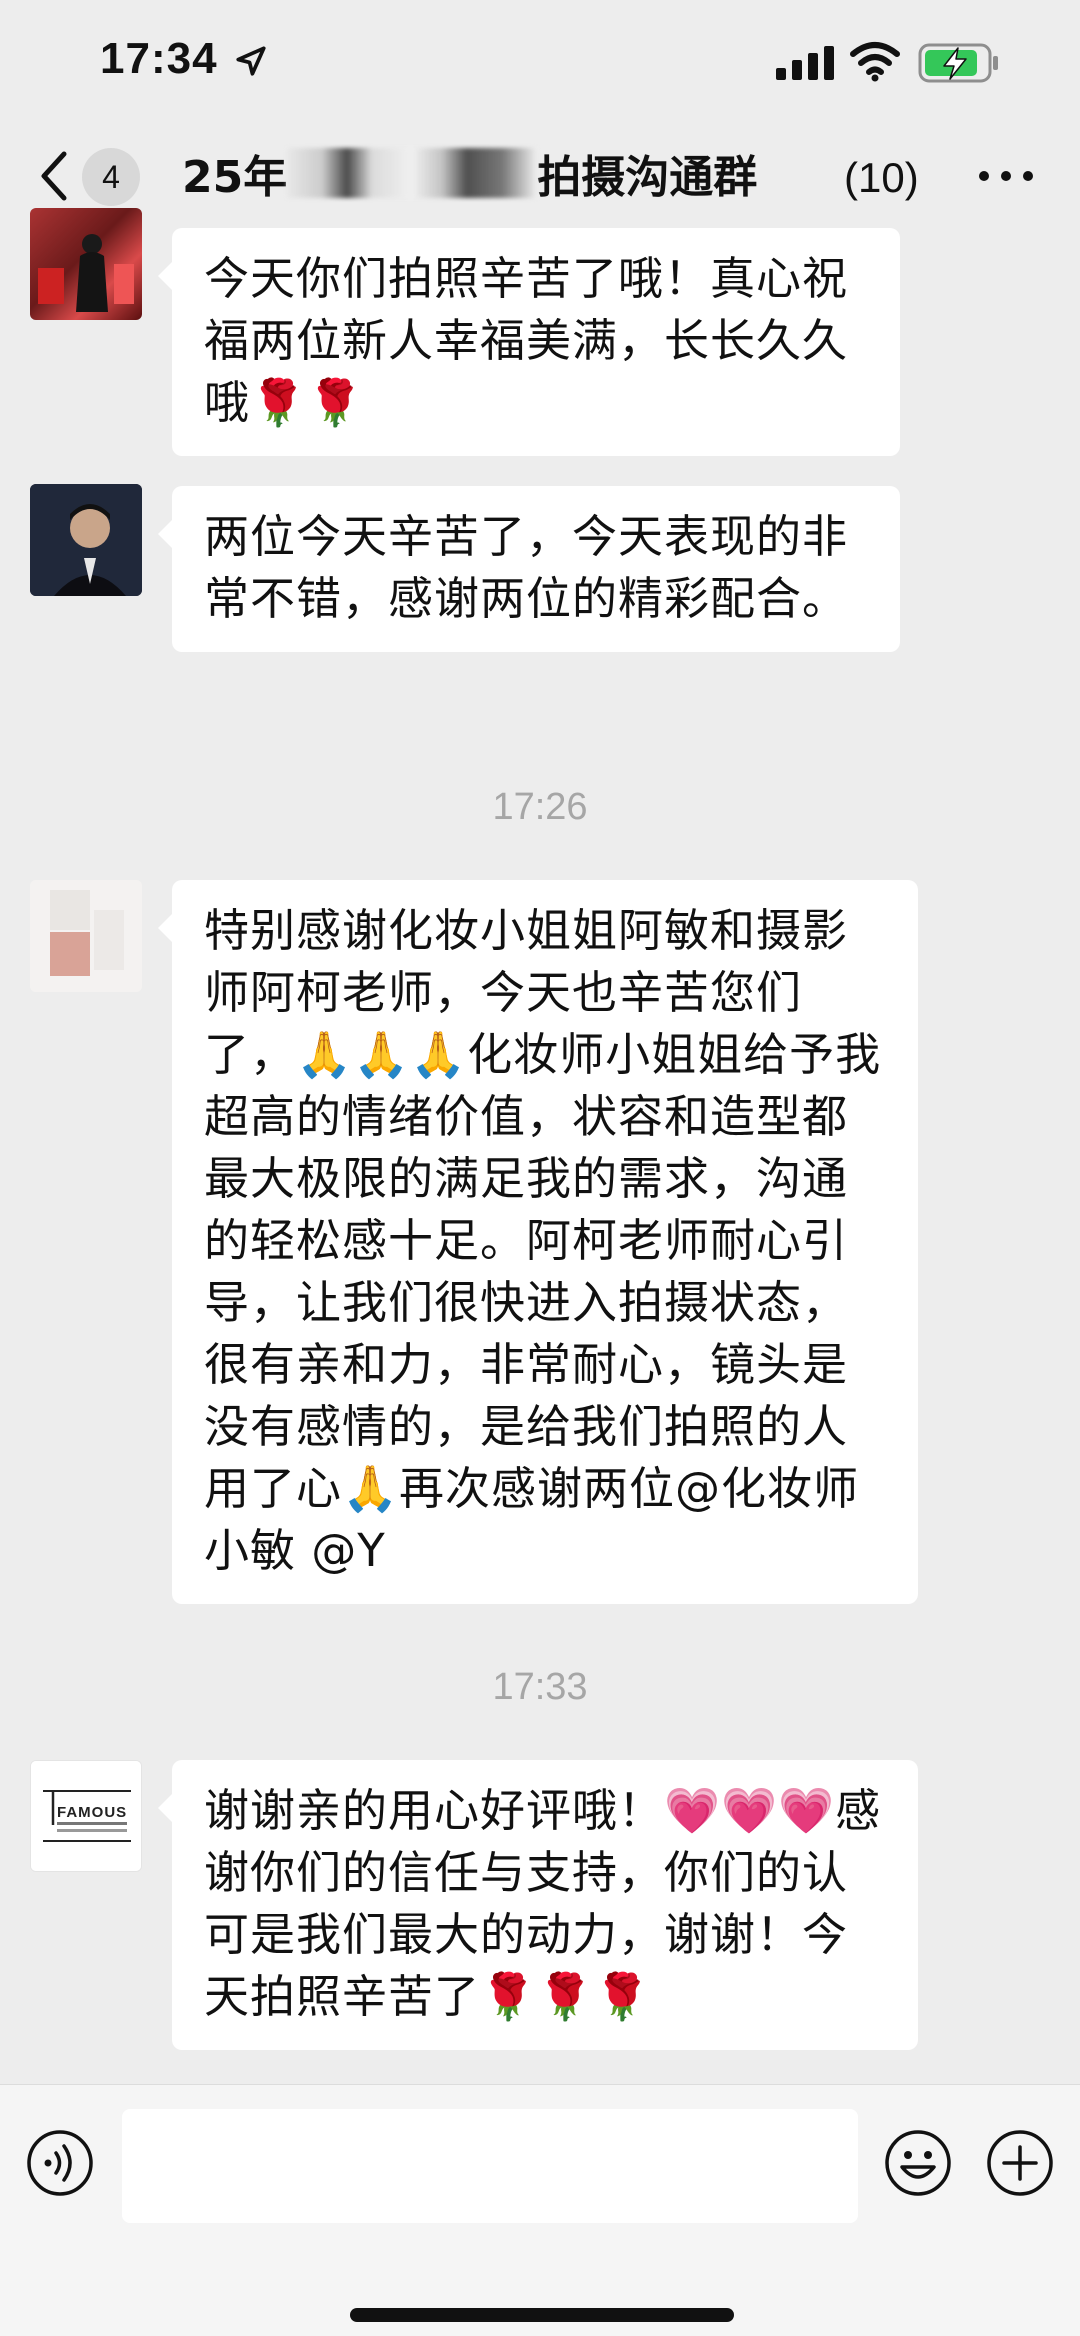 The height and width of the screenshot is (2336, 1080). I want to click on back-icon, so click(54, 176).